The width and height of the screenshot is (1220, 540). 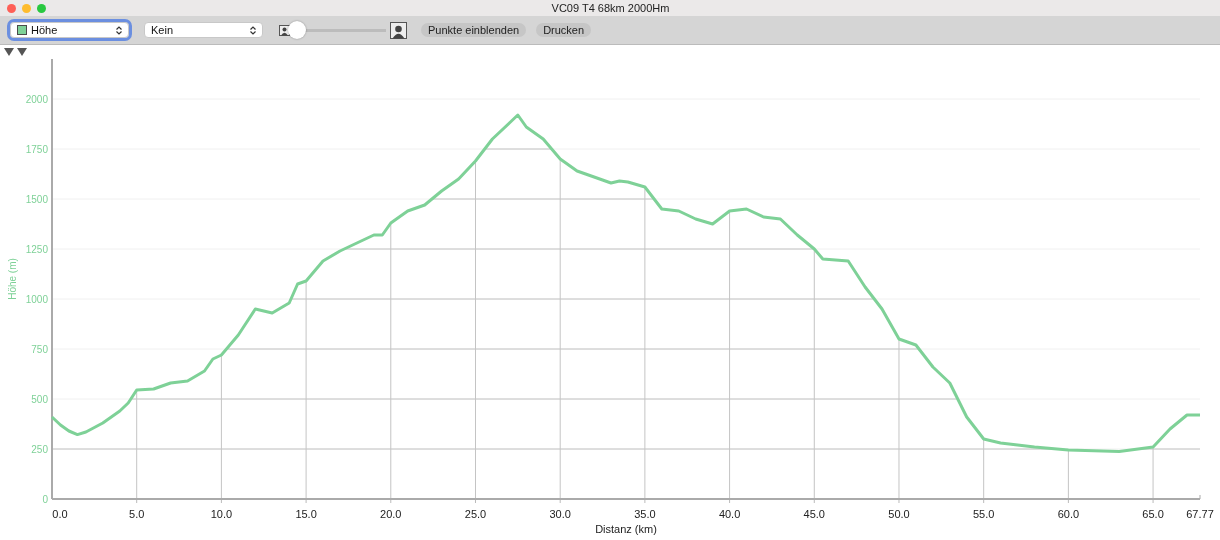 I want to click on y-tick-label: 750, so click(x=39, y=349).